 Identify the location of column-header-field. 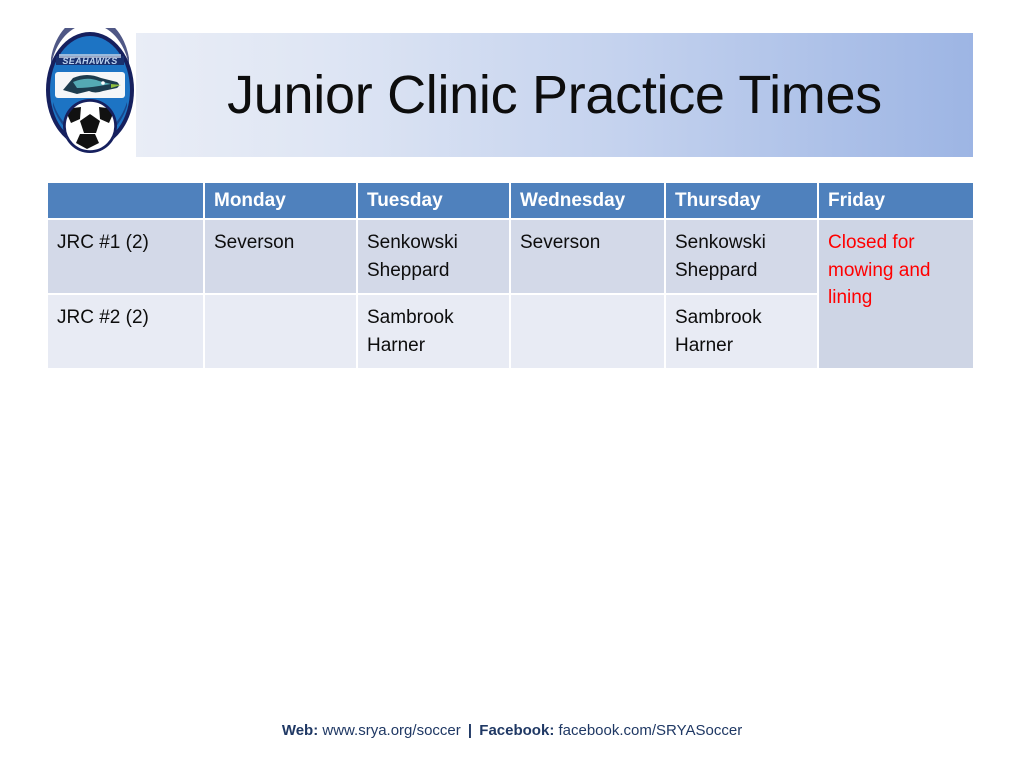
(126, 200).